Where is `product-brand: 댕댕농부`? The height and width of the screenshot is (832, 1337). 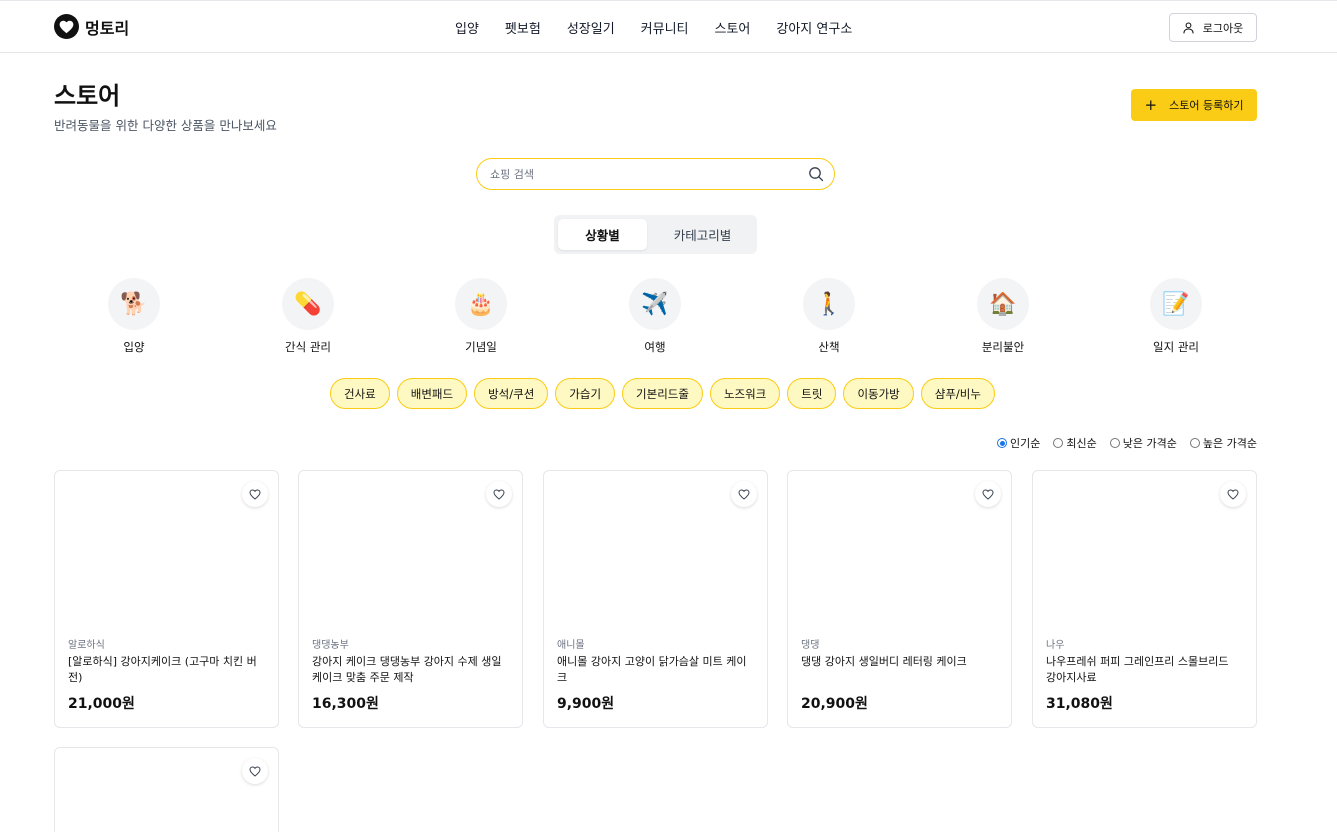
product-brand: 댕댕농부 is located at coordinates (330, 645).